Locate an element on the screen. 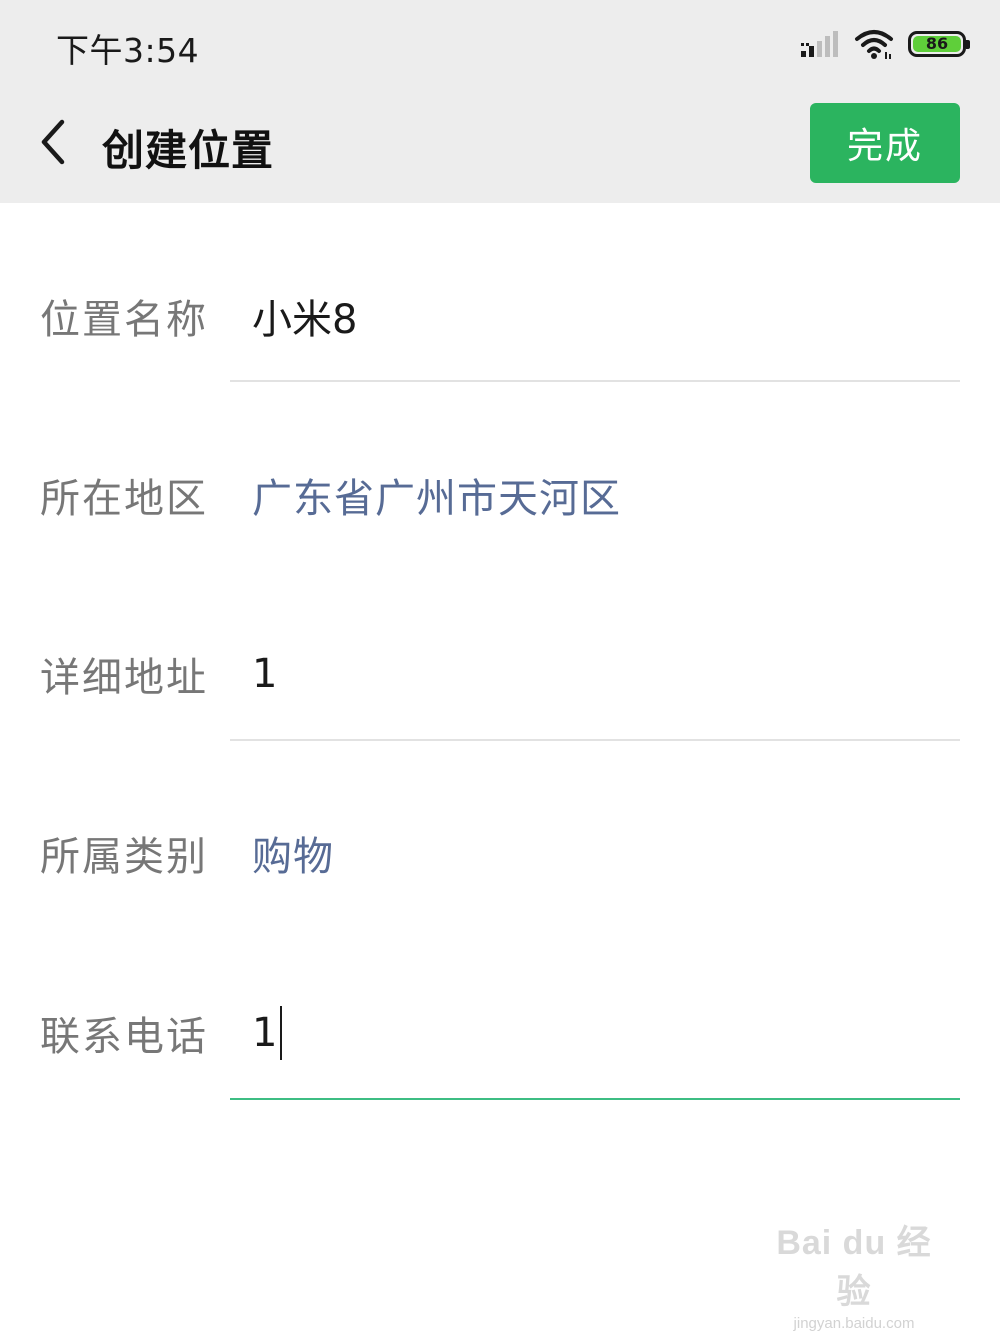 The image size is (1000, 1333). phone-input-wrapper: 1 is located at coordinates (267, 1033).